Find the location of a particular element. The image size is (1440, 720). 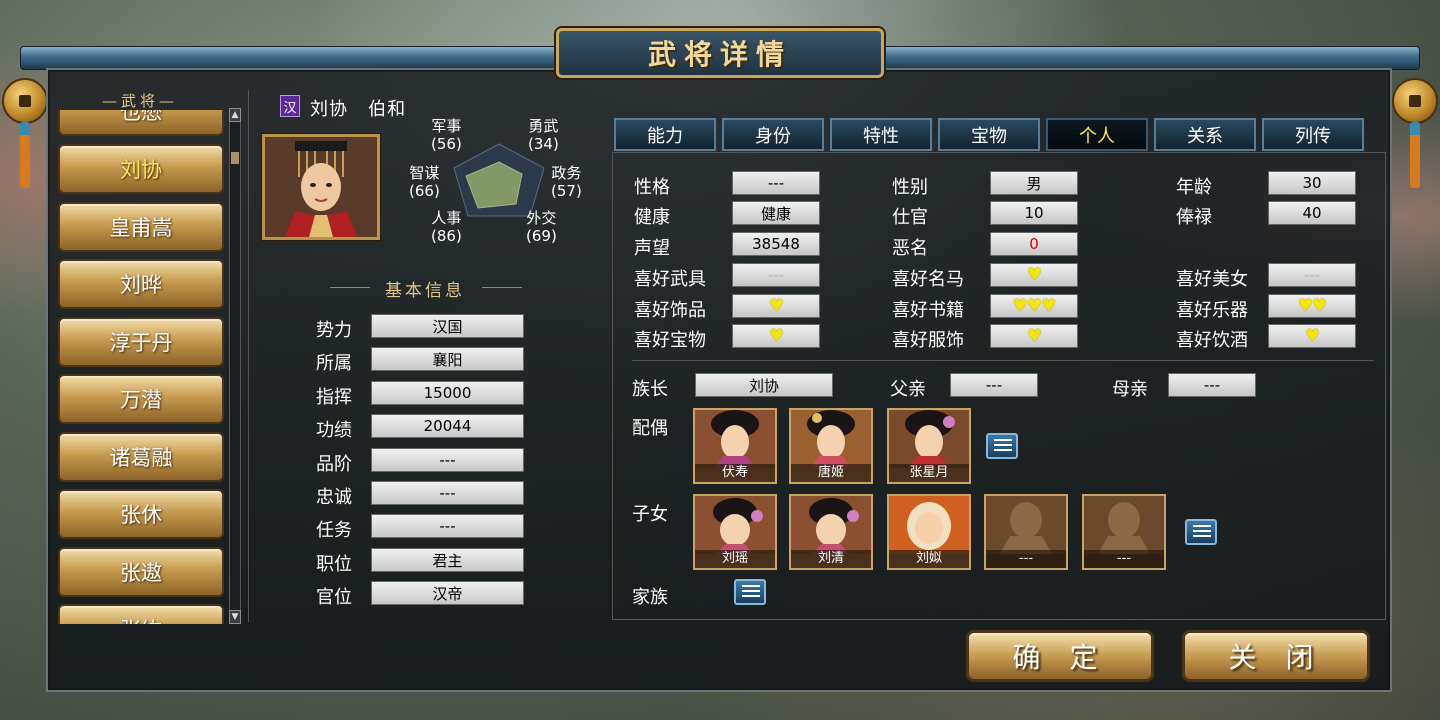

info-label: 职位 is located at coordinates (334, 564).